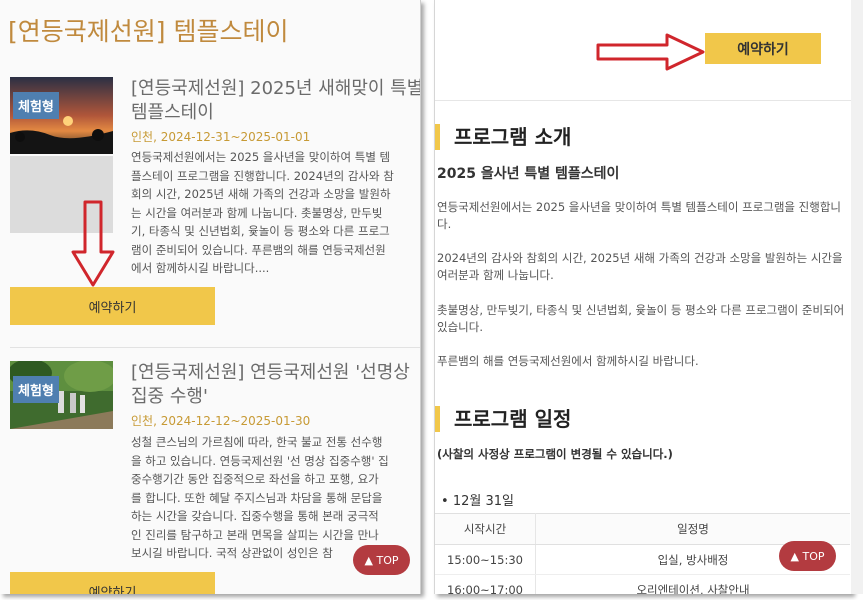 This screenshot has height=600, width=863. I want to click on table-cell: 15:00~15:30, so click(485, 559).